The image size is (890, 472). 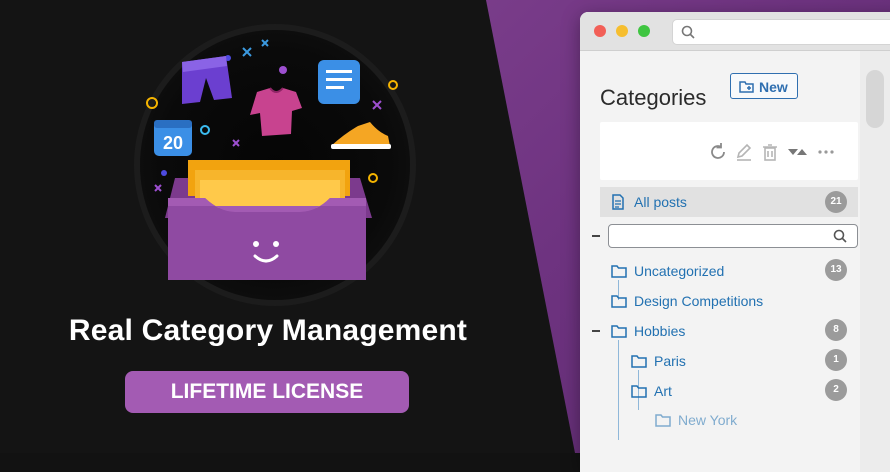 What do you see at coordinates (720, 333) in the screenshot?
I see `category-item: Hobbies 8` at bounding box center [720, 333].